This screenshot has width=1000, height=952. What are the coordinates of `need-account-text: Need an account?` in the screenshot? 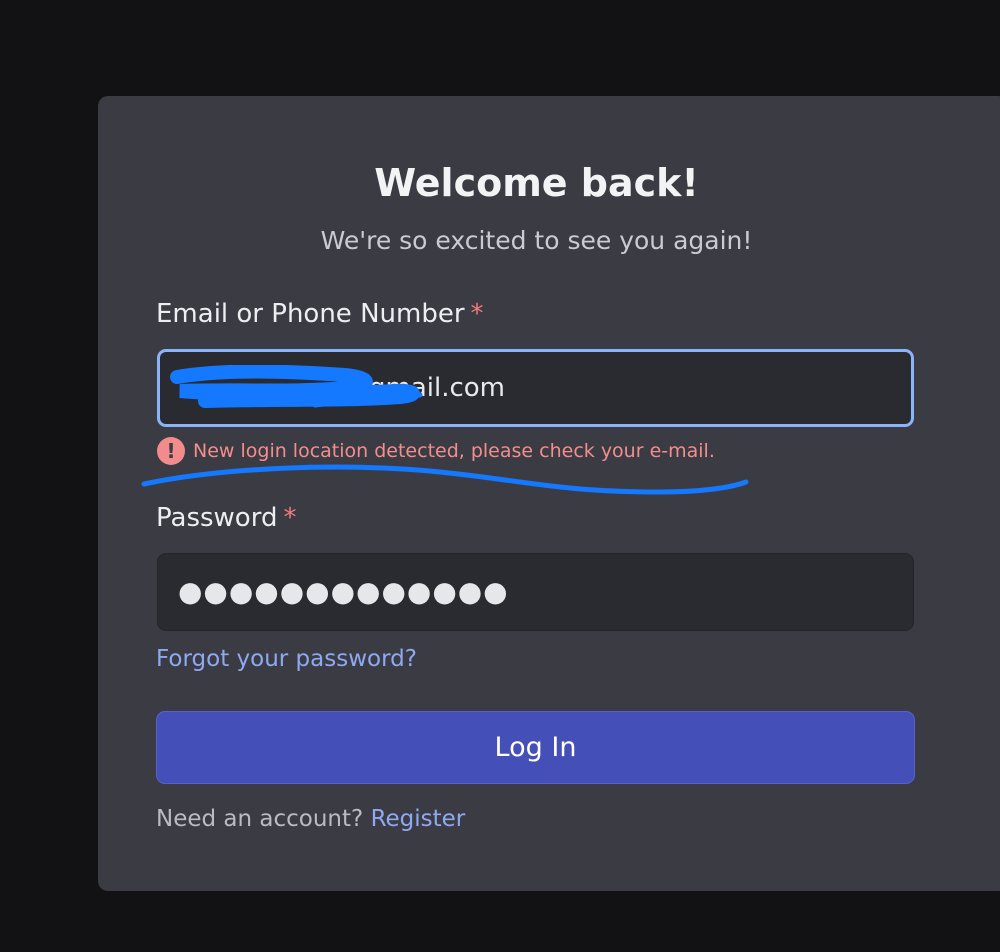 It's located at (260, 819).